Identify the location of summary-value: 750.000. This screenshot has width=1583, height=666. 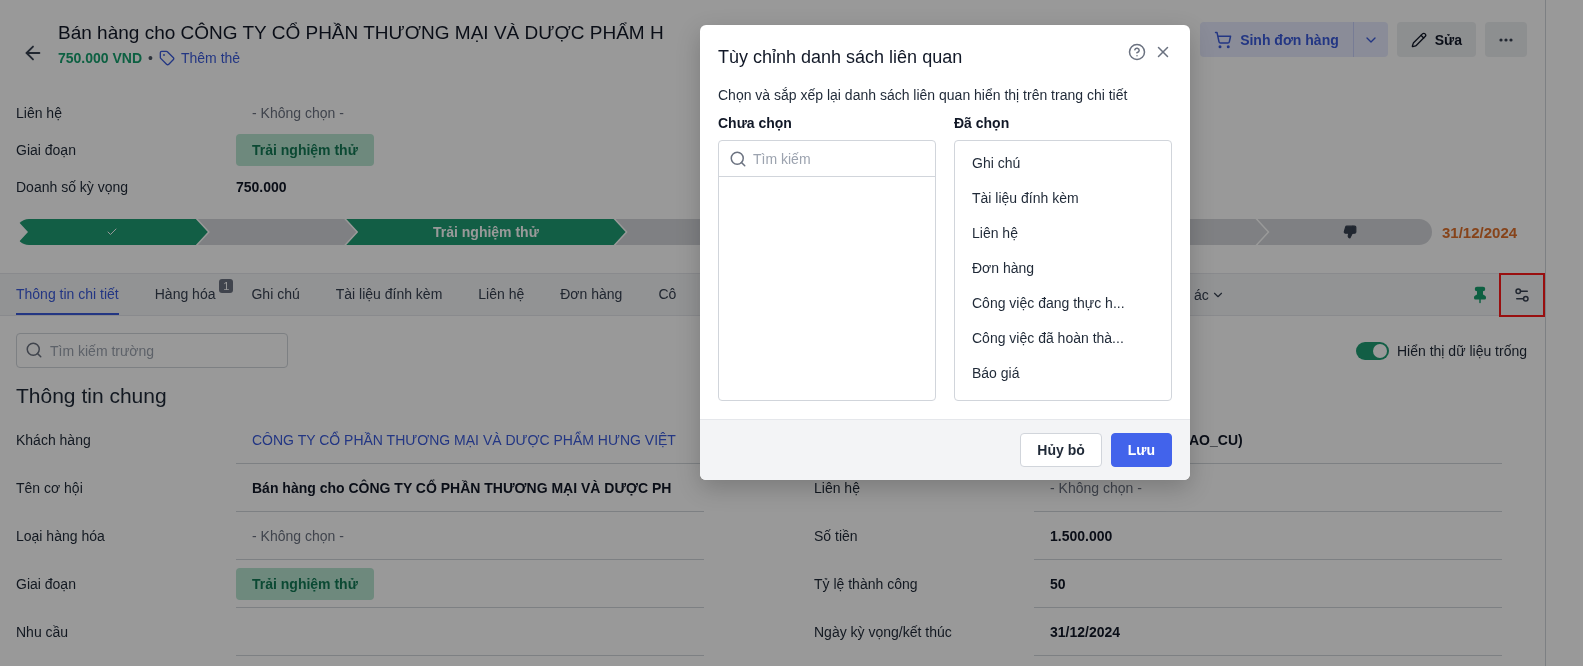
(262, 186).